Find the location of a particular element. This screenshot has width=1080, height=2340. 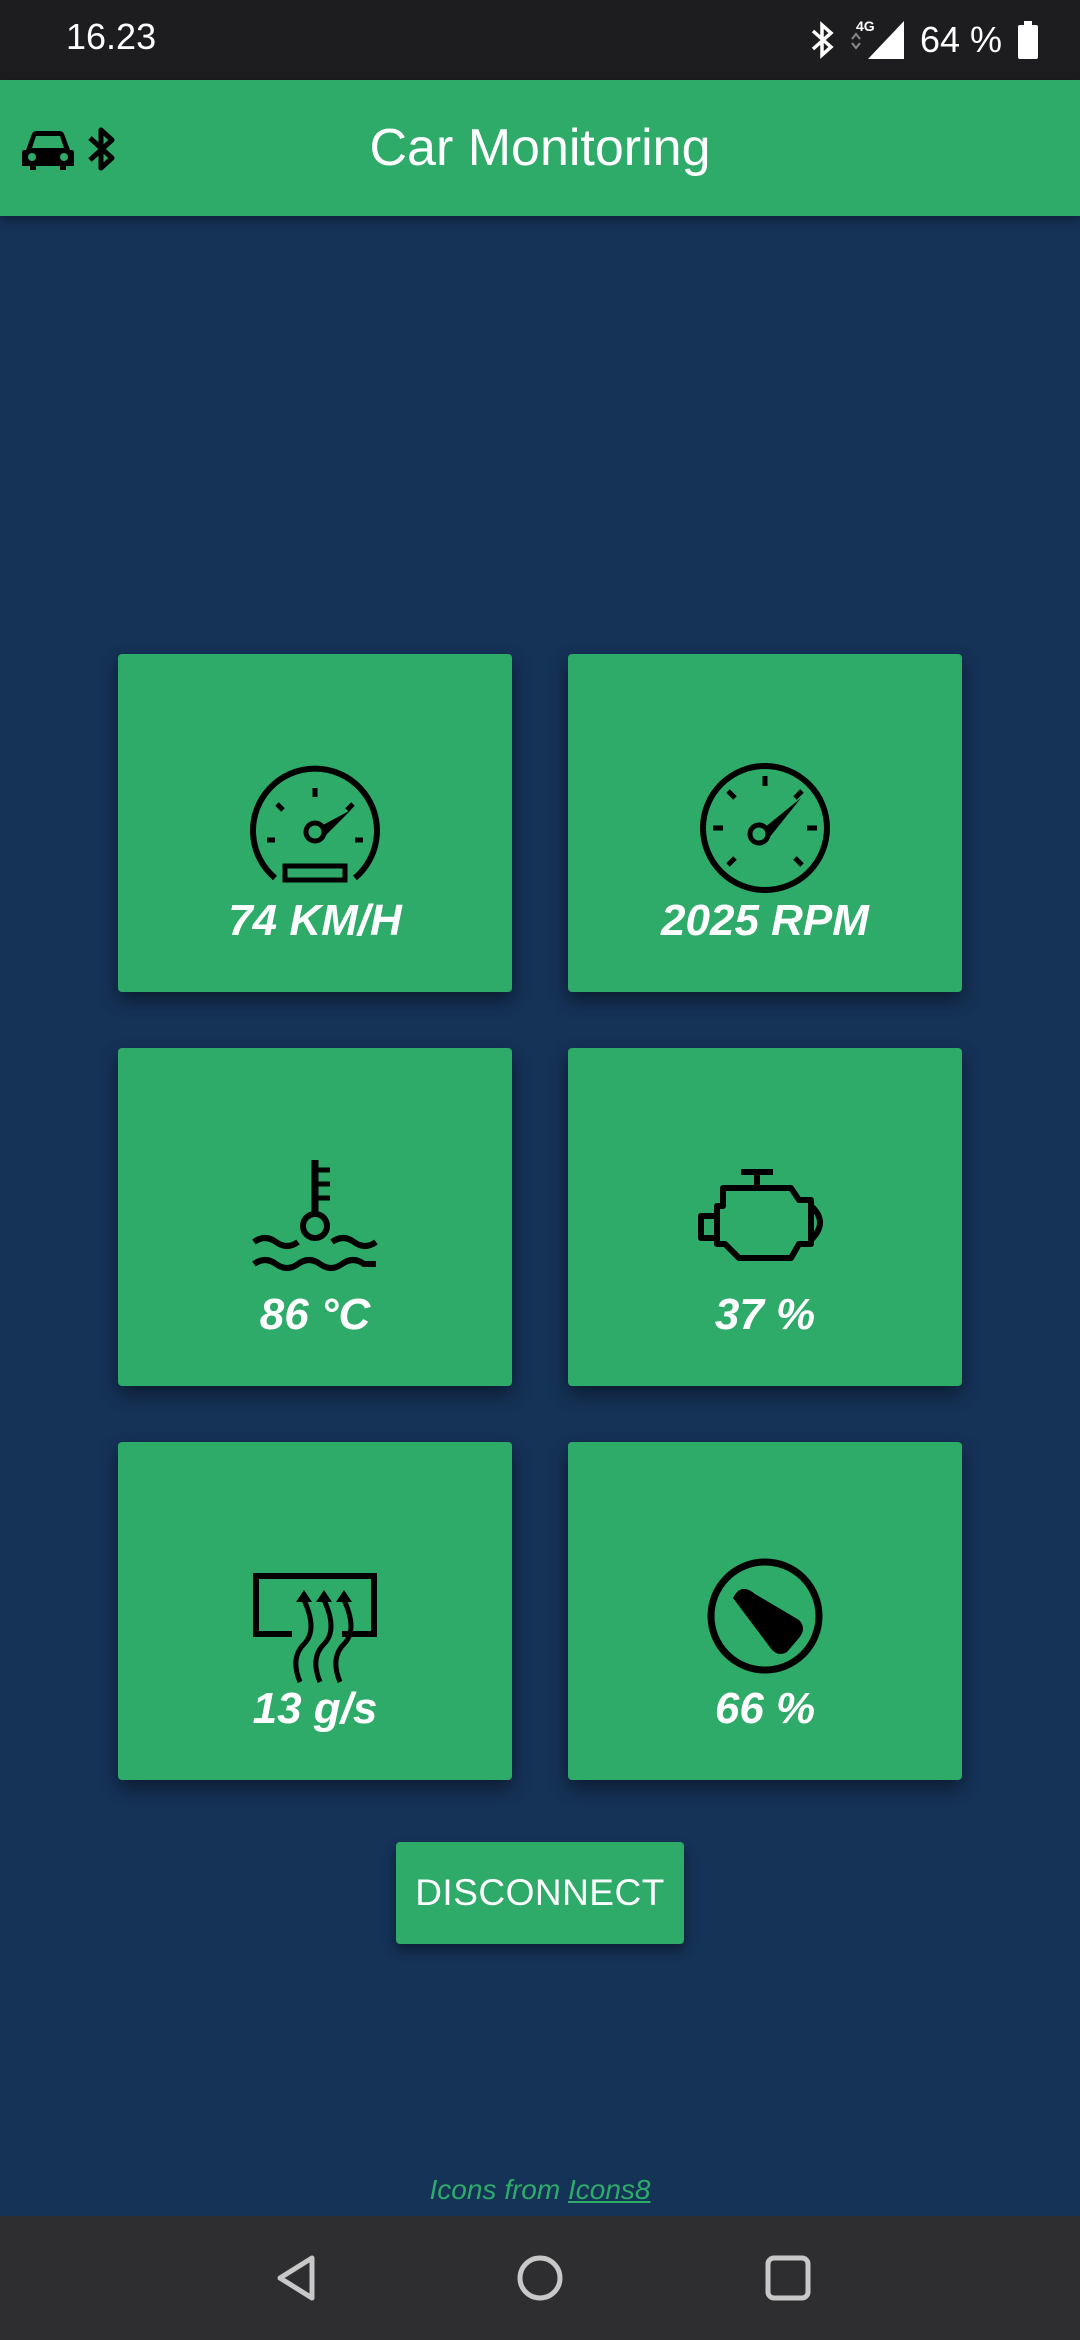

icons-credit: Icons from Icons8 is located at coordinates (540, 2190).